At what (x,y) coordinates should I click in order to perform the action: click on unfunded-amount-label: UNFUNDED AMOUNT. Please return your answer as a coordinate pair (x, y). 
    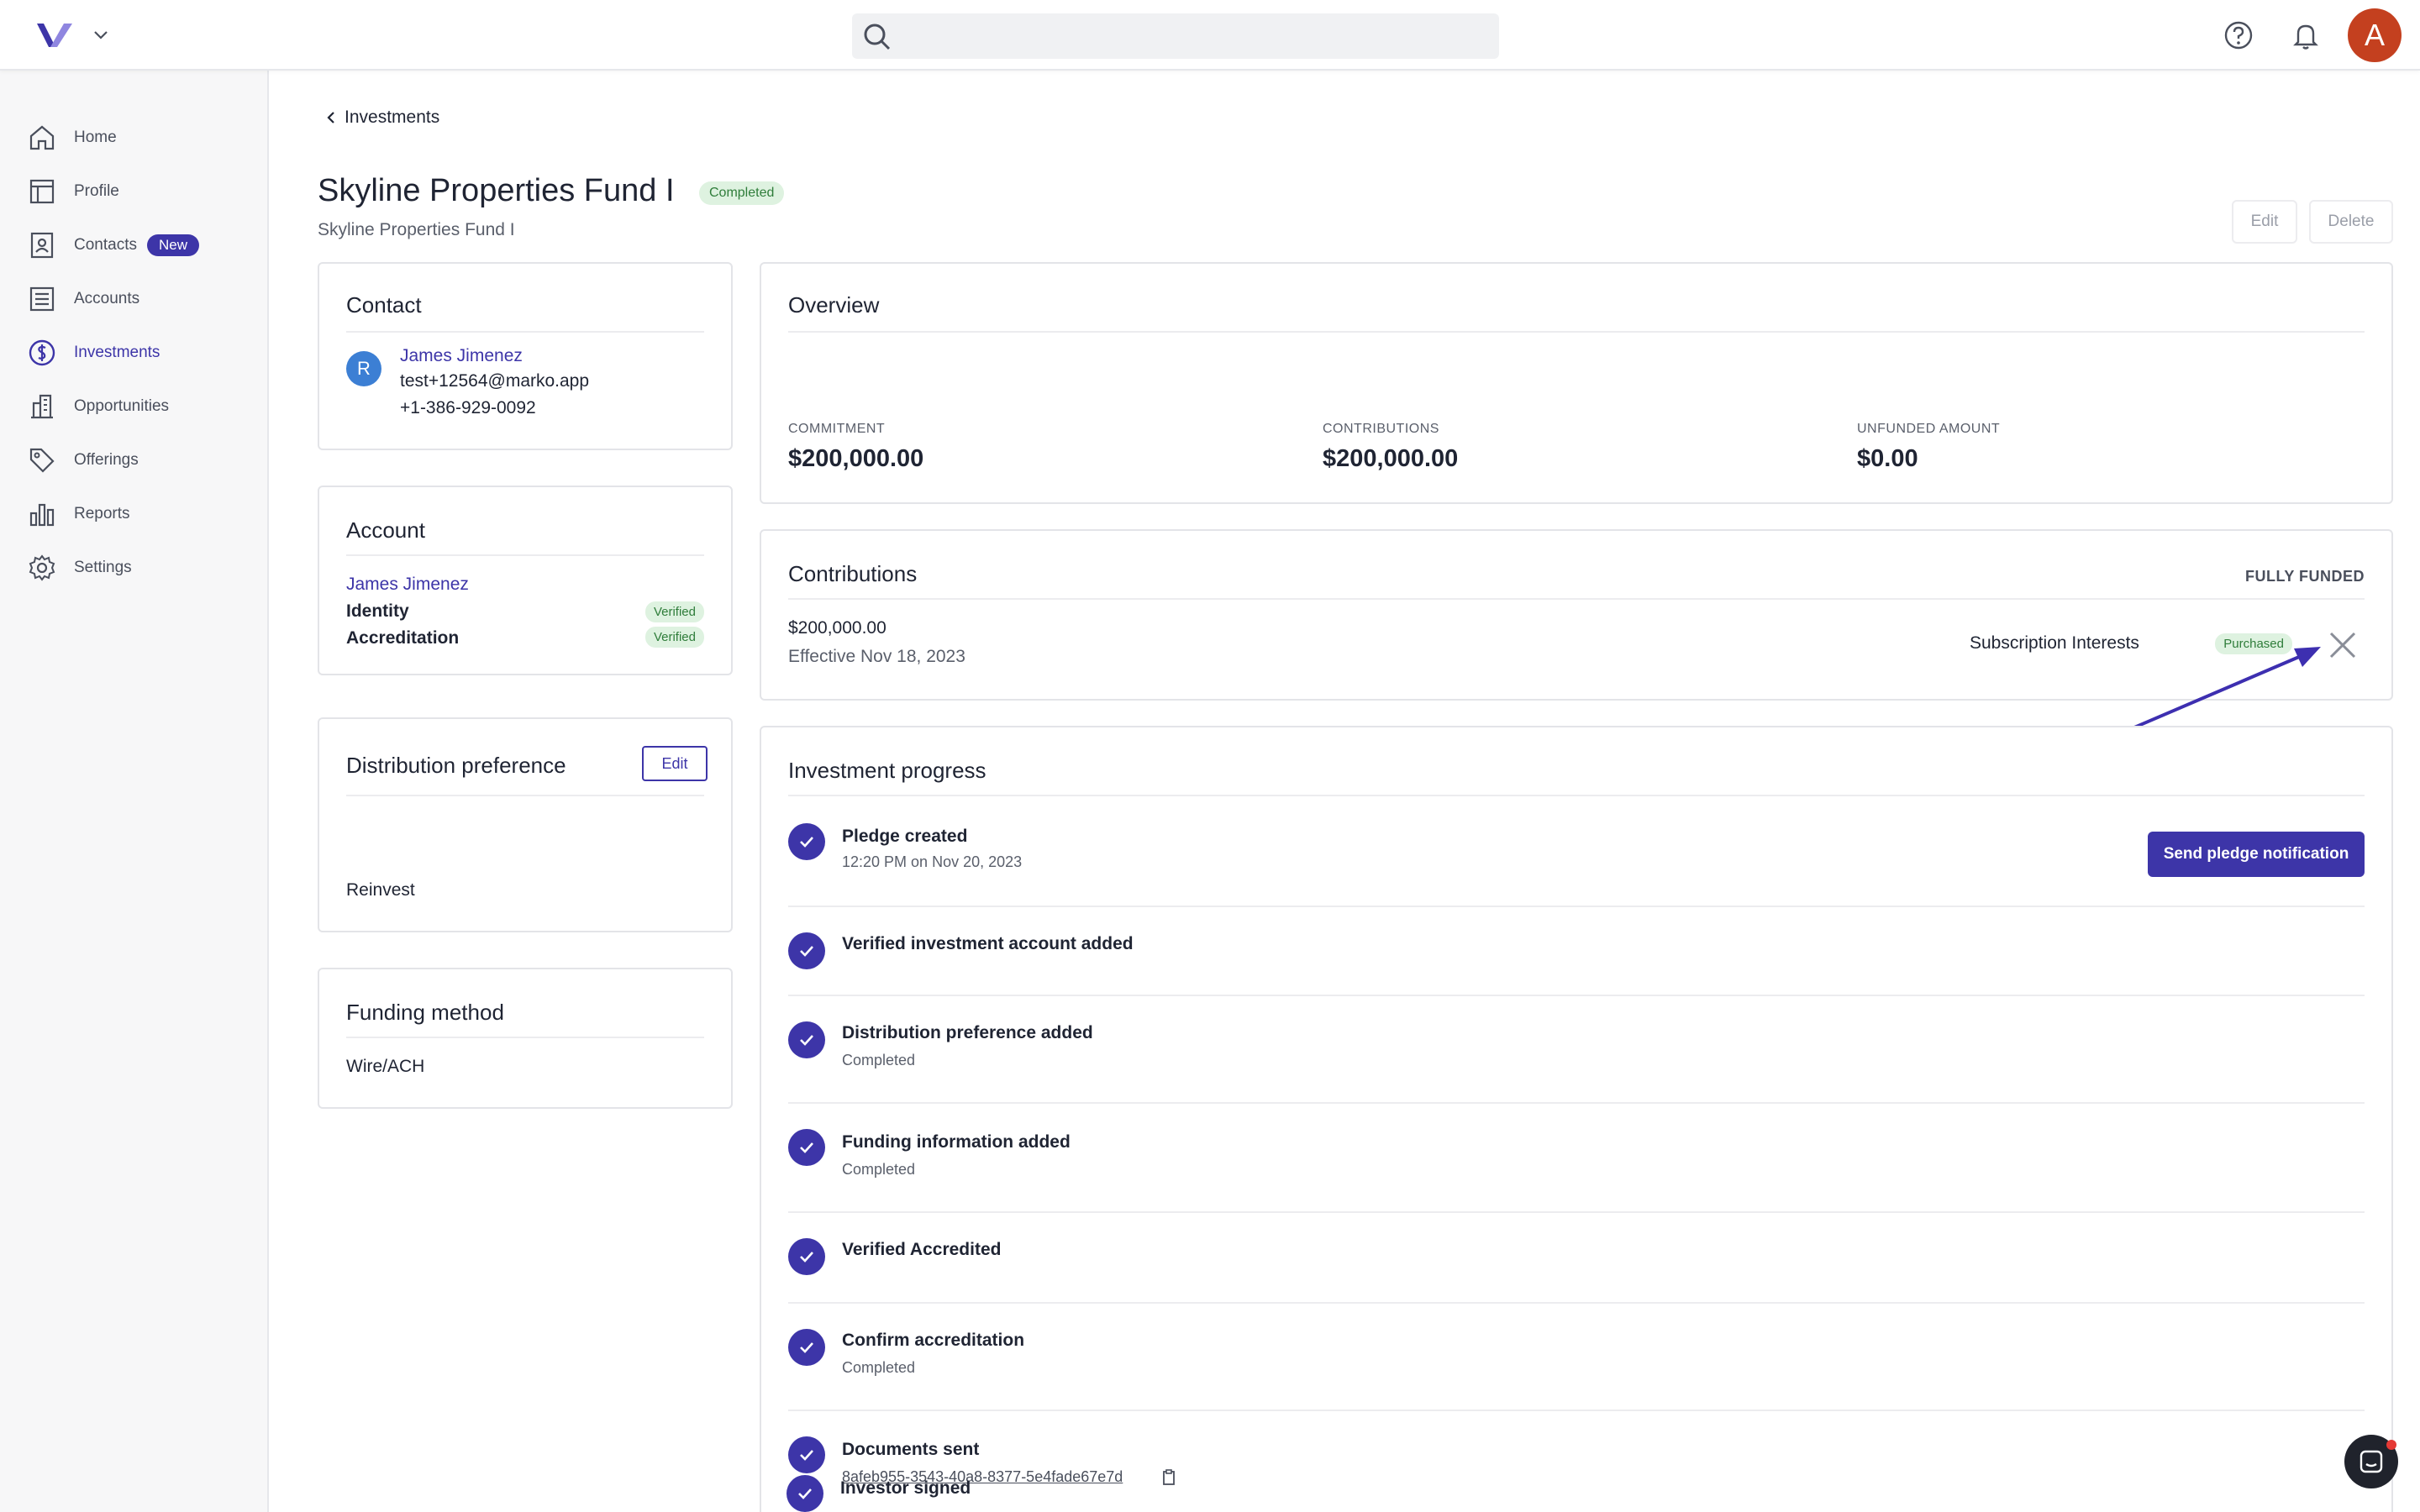
    Looking at the image, I should click on (1929, 429).